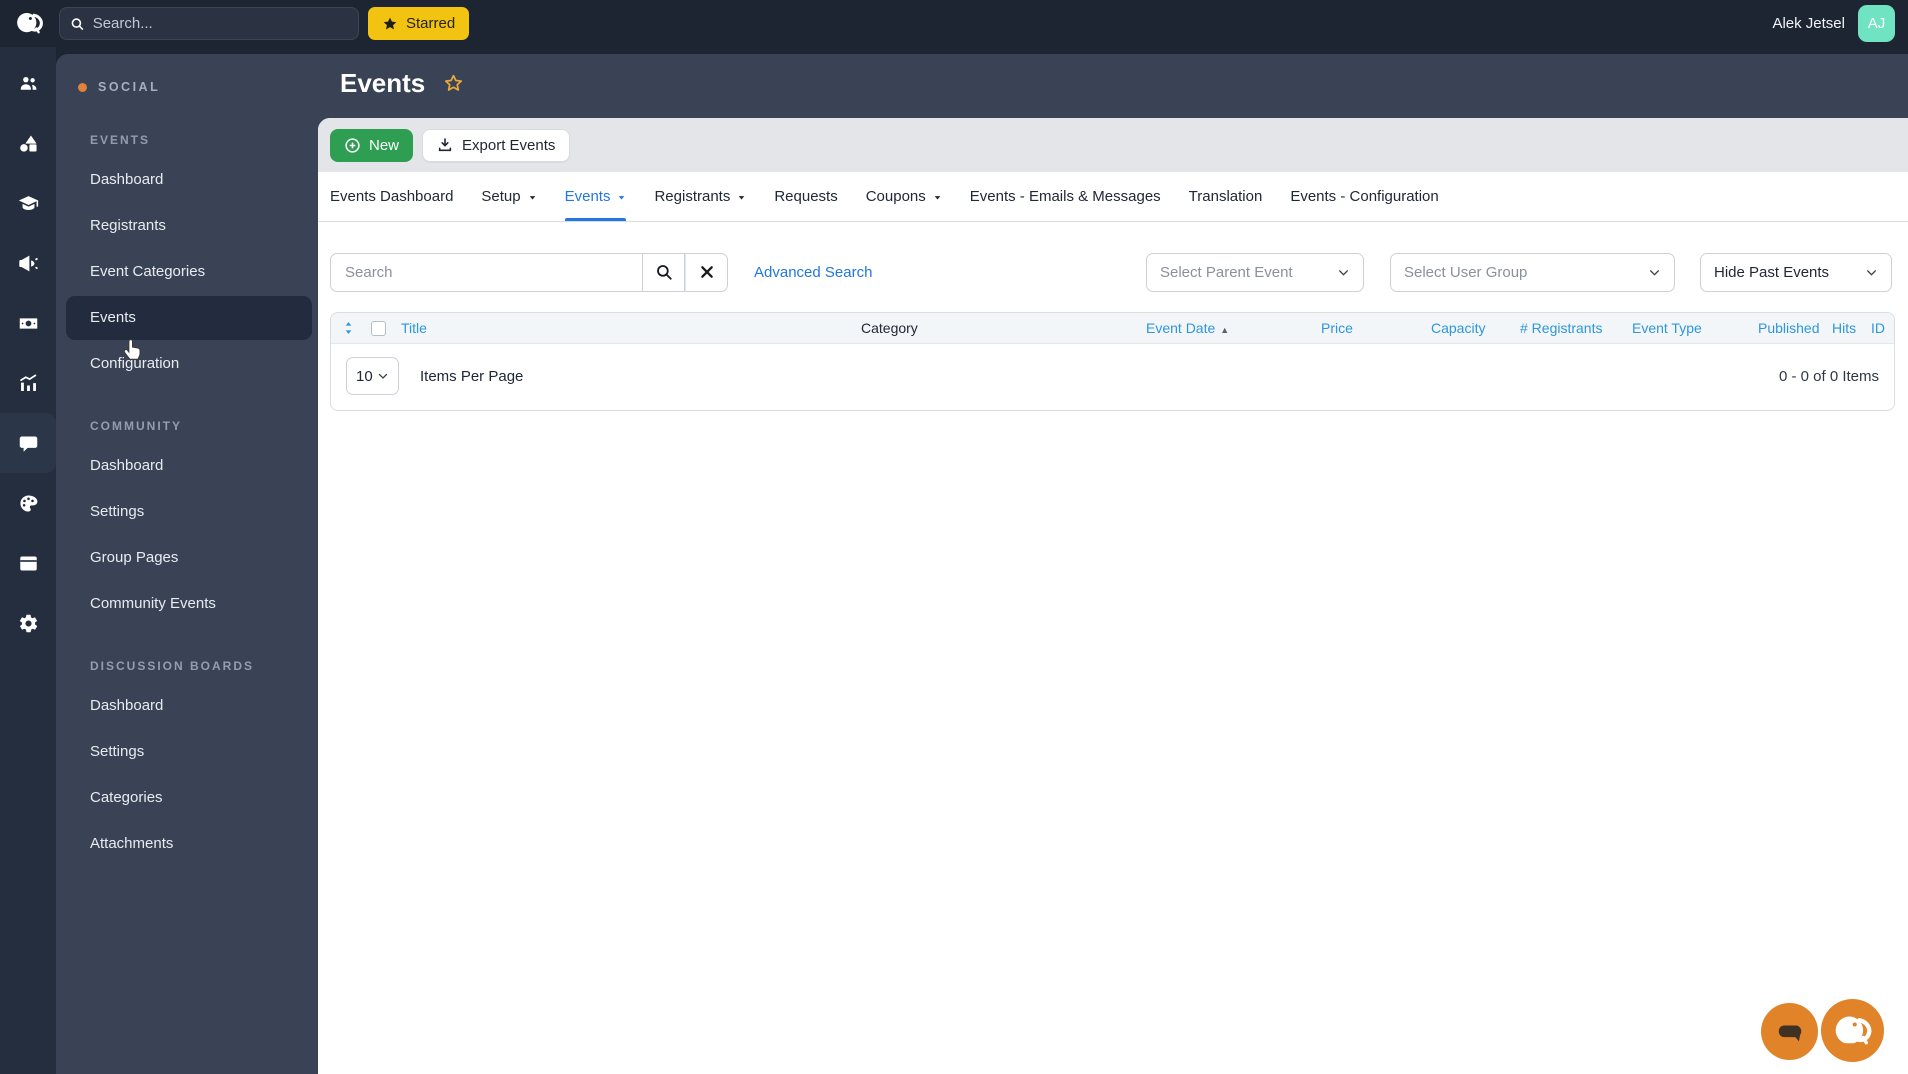 Image resolution: width=1908 pixels, height=1074 pixels. I want to click on starred-button: Starred, so click(419, 23).